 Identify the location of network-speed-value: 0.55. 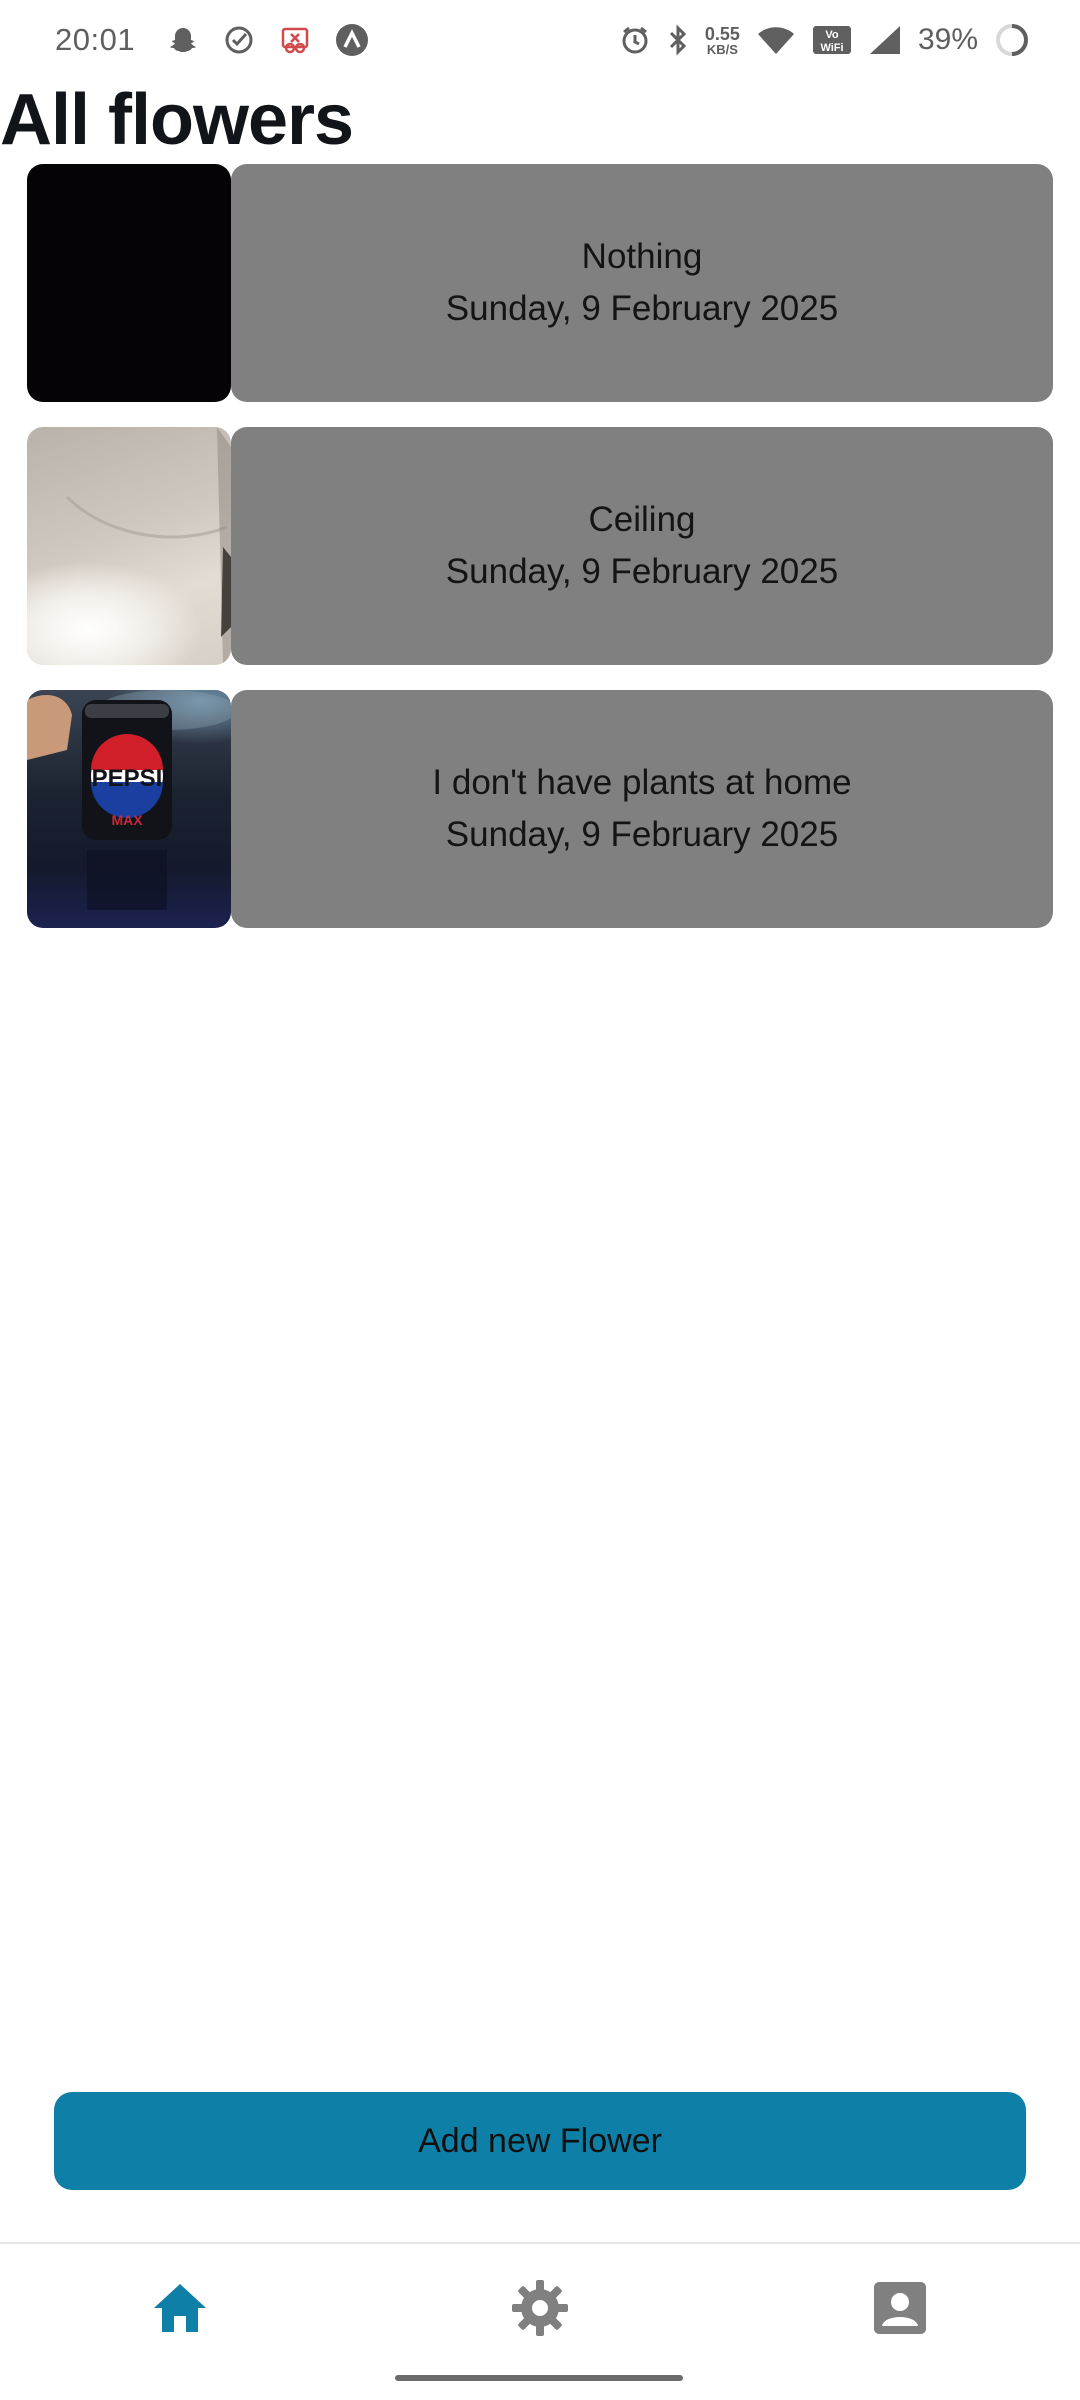
(722, 33).